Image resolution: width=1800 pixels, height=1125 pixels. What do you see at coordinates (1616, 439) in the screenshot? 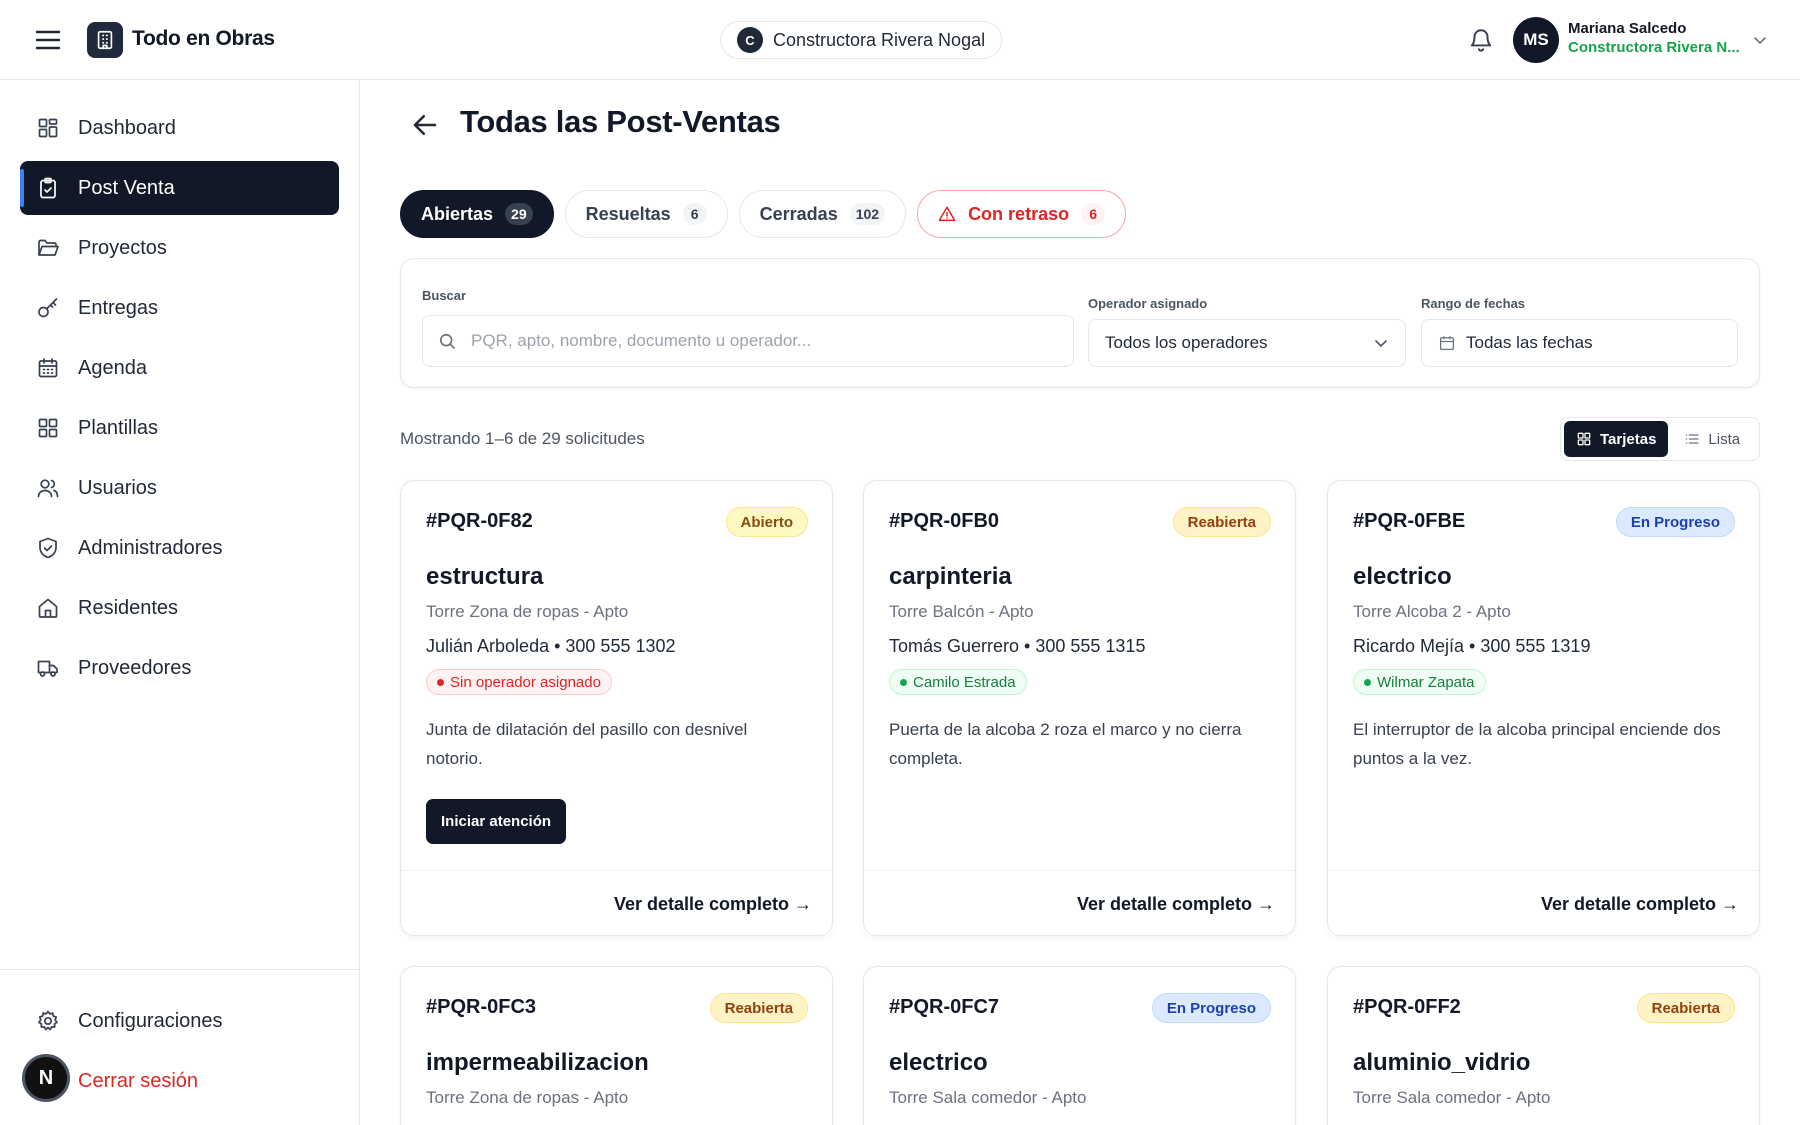
I see `cards-view-button: Tarjetas` at bounding box center [1616, 439].